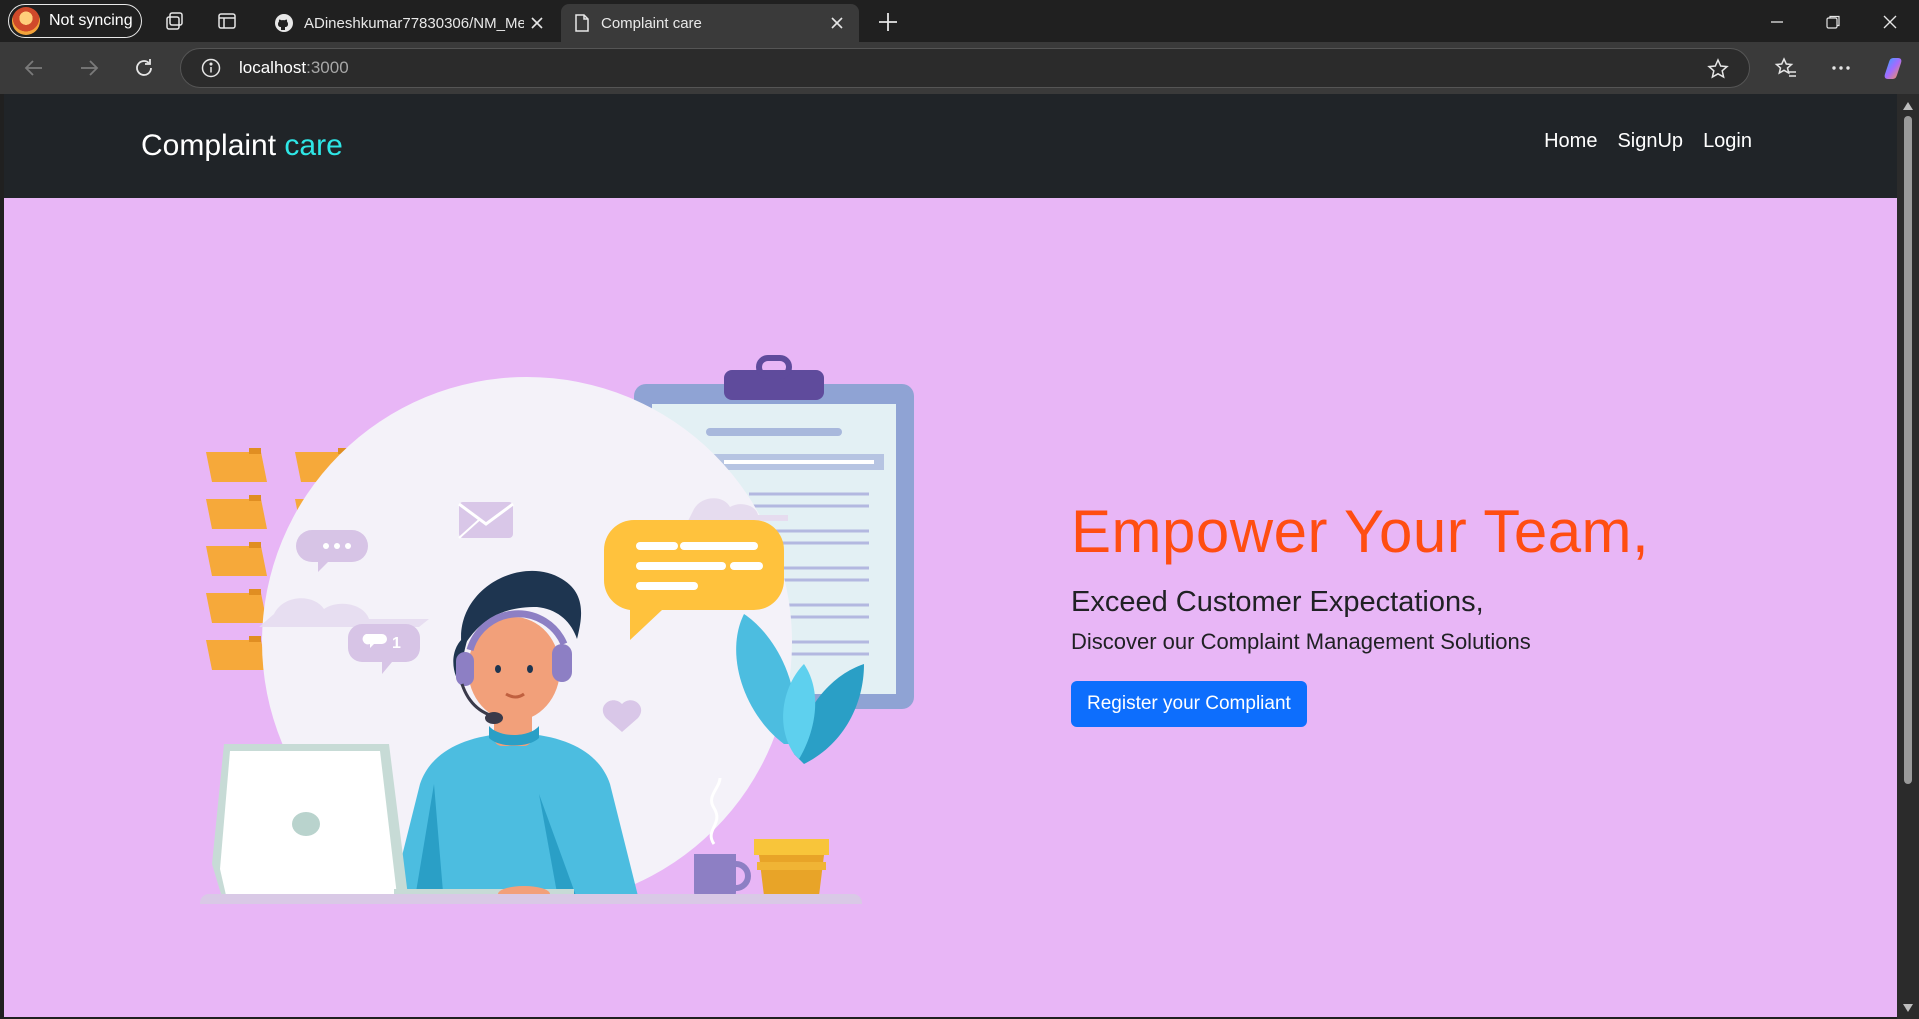 The height and width of the screenshot is (1019, 1919). What do you see at coordinates (651, 23) in the screenshot?
I see `tab-title: Complaint care` at bounding box center [651, 23].